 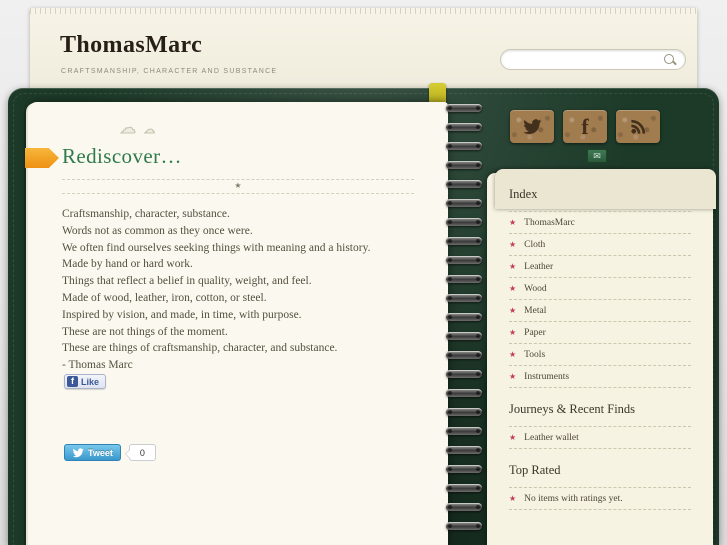 What do you see at coordinates (535, 310) in the screenshot?
I see `sidebar-item-label: Metal` at bounding box center [535, 310].